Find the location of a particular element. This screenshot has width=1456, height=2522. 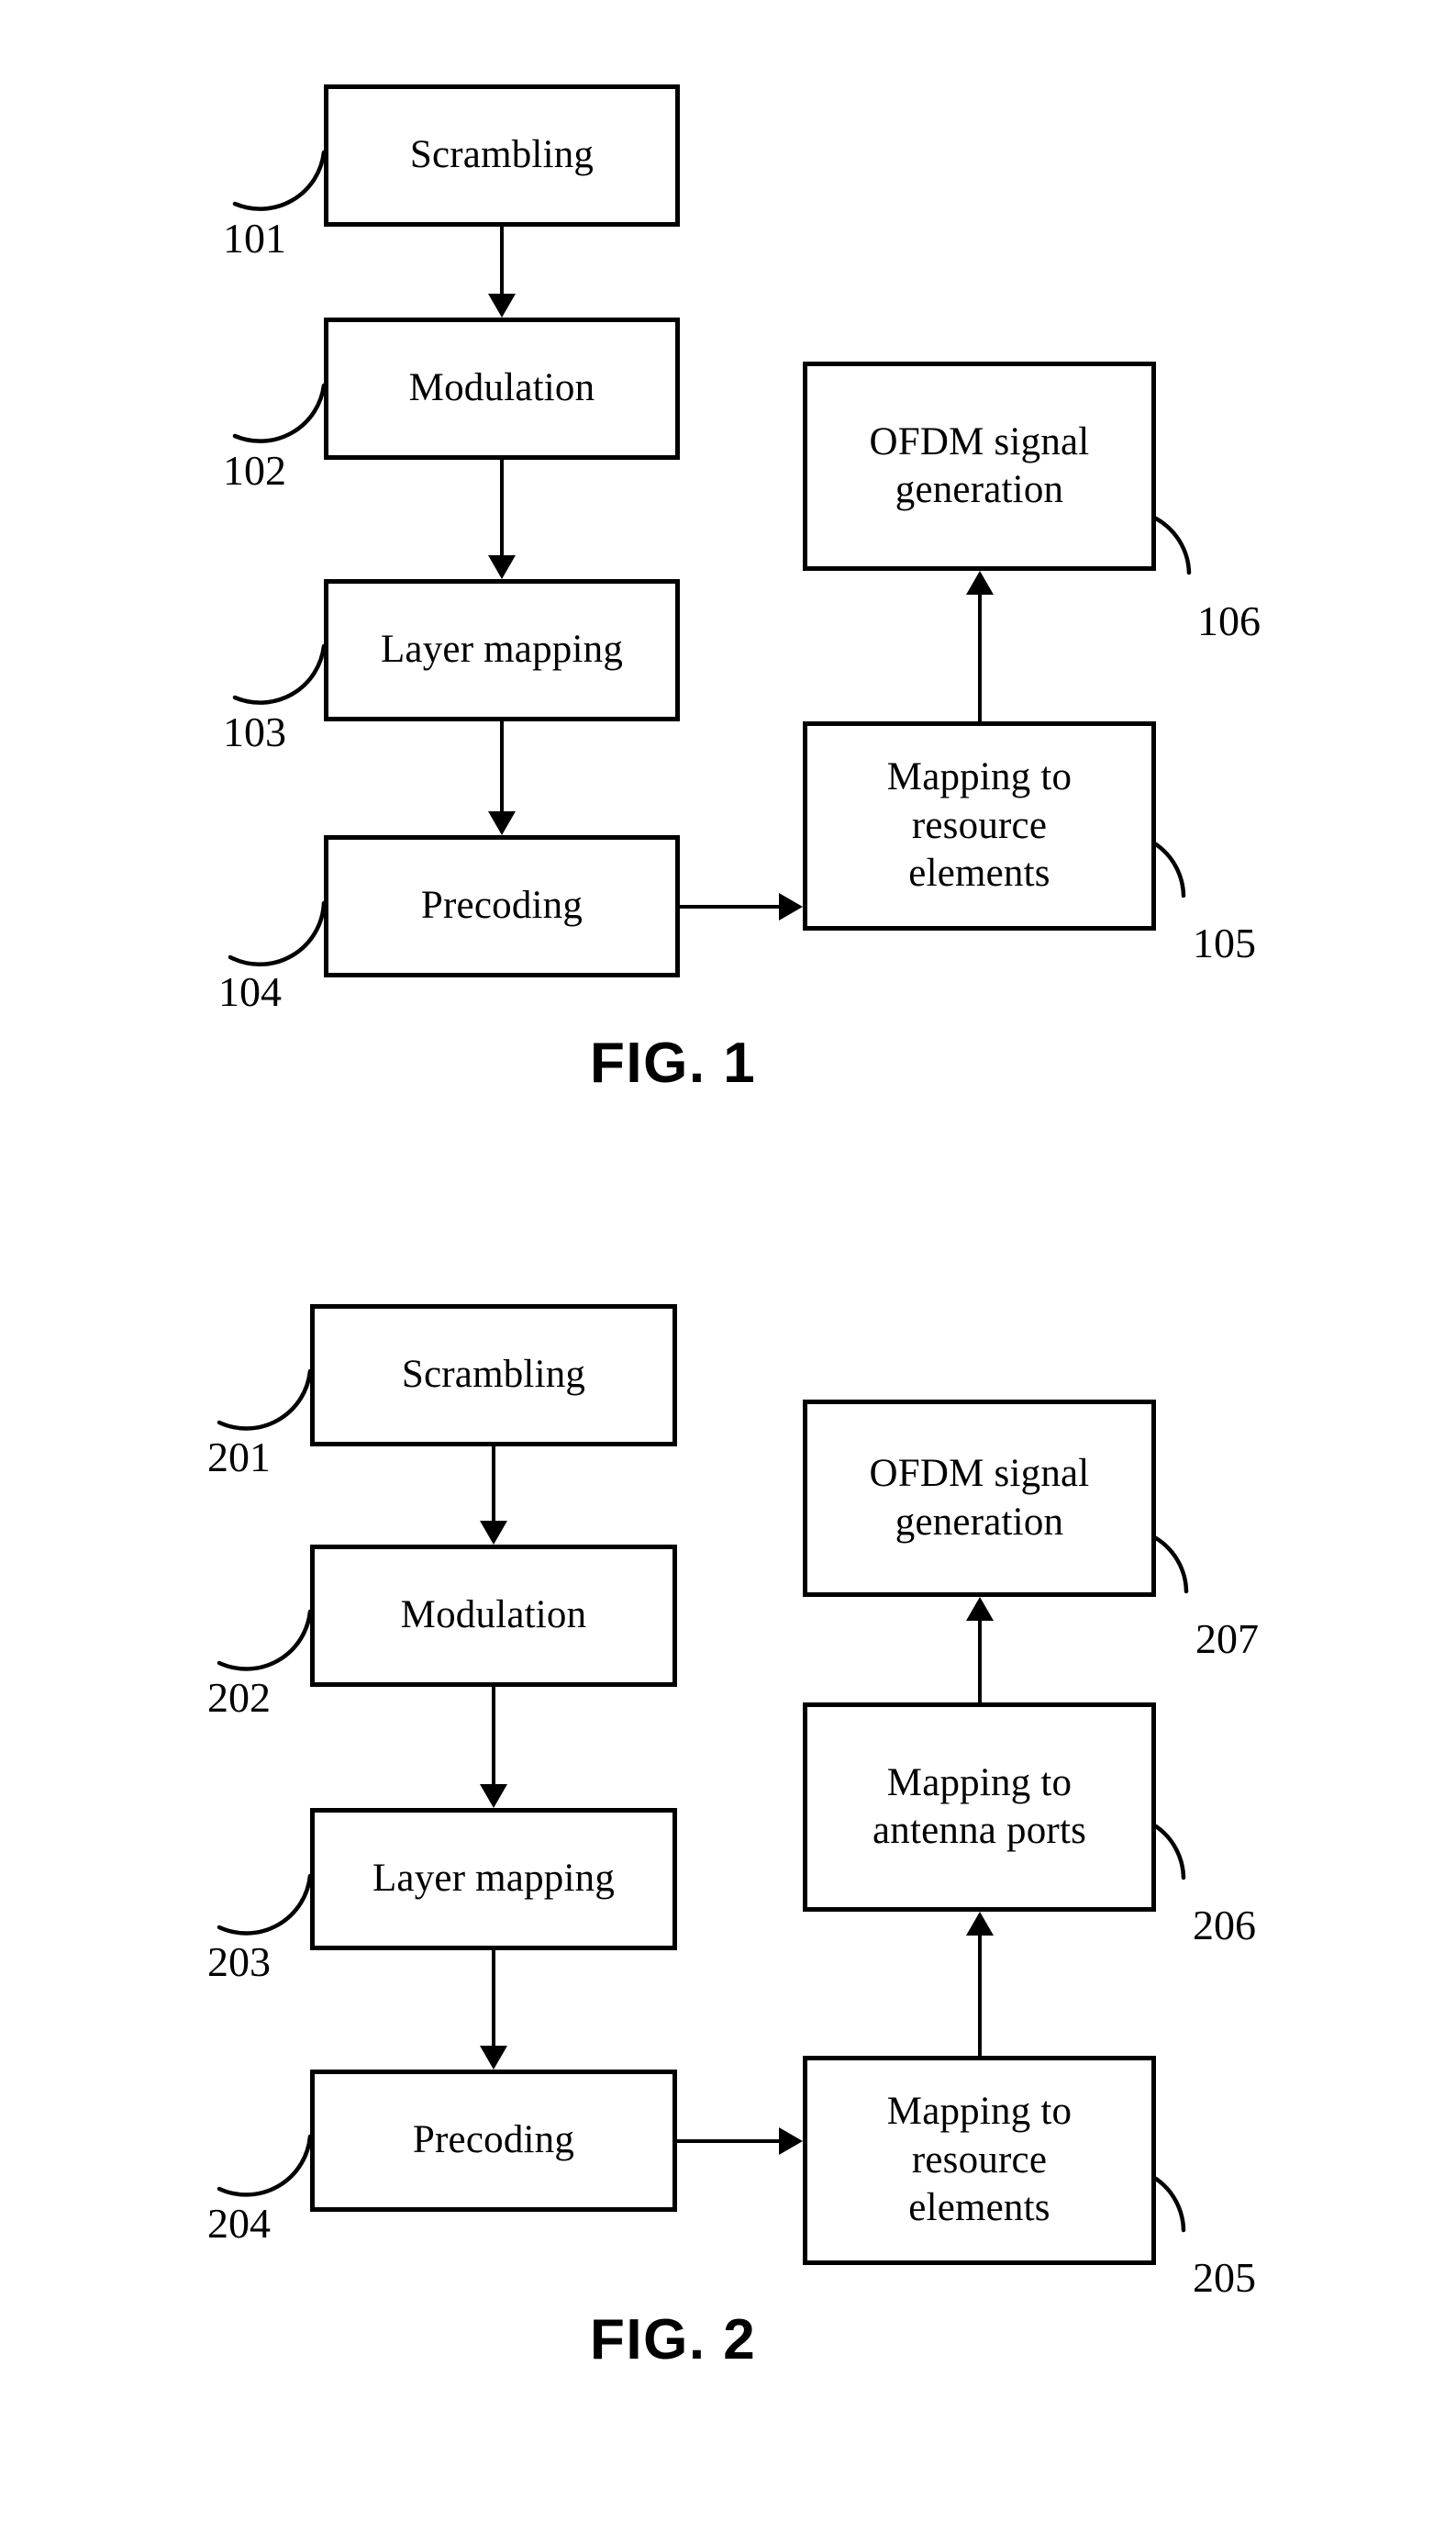

fig1-layer-mapping: Layer mapping is located at coordinates (502, 650).